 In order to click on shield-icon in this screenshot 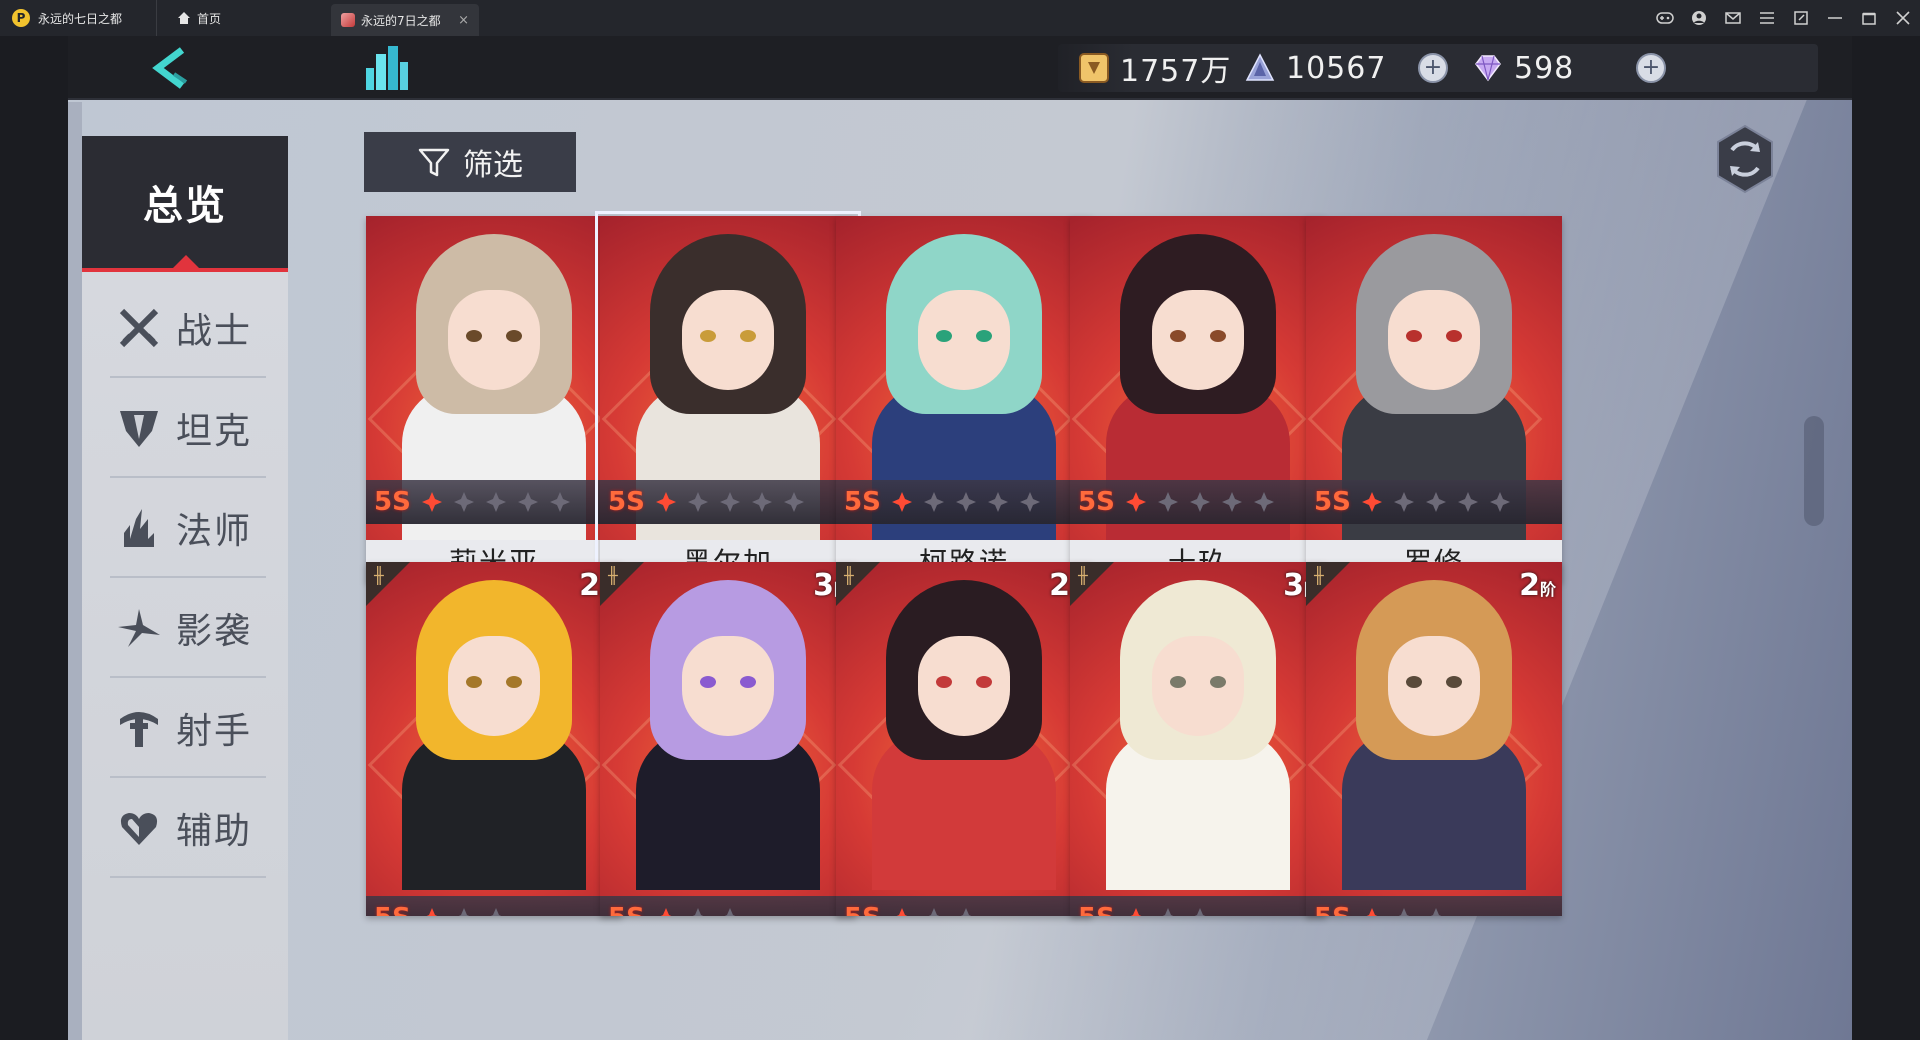, I will do `click(139, 429)`.